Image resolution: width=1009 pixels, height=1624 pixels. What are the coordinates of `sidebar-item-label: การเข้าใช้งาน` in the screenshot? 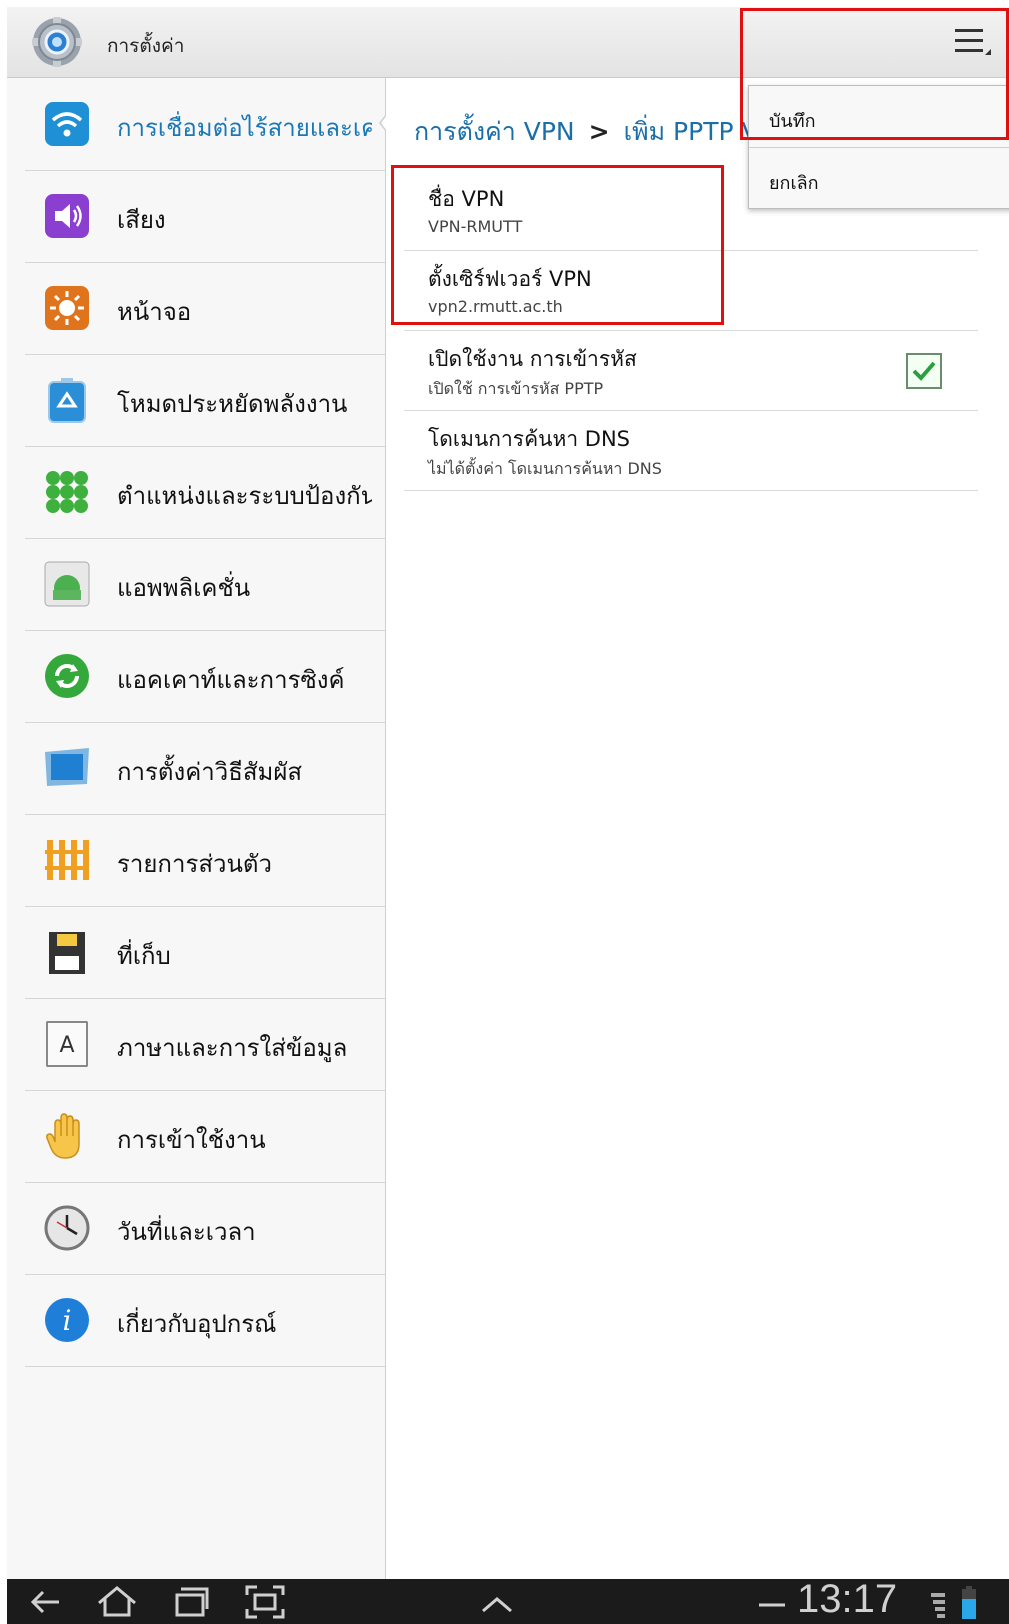 It's located at (191, 1140).